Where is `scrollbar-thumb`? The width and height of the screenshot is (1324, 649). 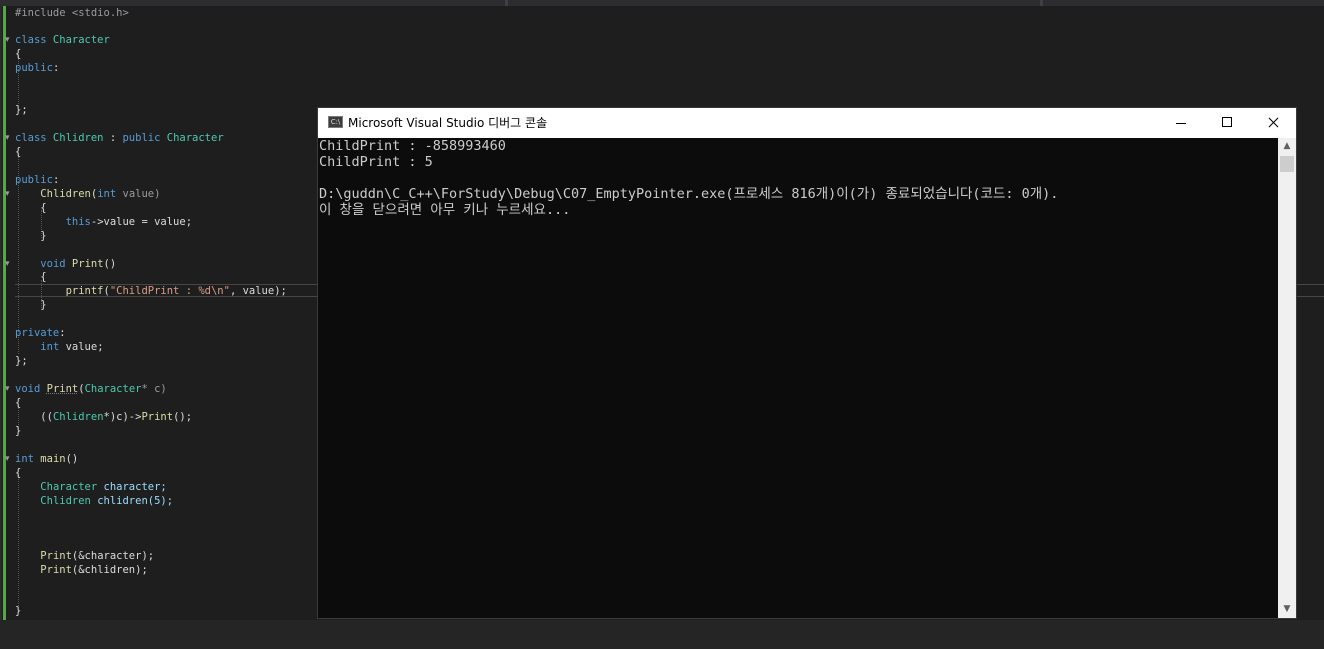 scrollbar-thumb is located at coordinates (1287, 164).